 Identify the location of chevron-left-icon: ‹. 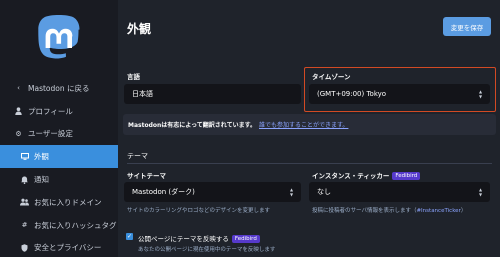
(18, 88).